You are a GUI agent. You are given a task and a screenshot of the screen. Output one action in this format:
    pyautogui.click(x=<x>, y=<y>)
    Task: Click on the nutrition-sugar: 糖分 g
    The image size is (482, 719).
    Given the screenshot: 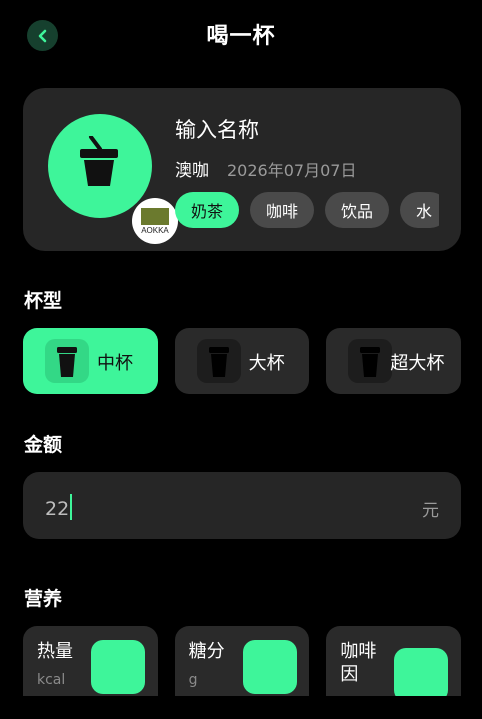 What is the action you would take?
    pyautogui.click(x=242, y=661)
    